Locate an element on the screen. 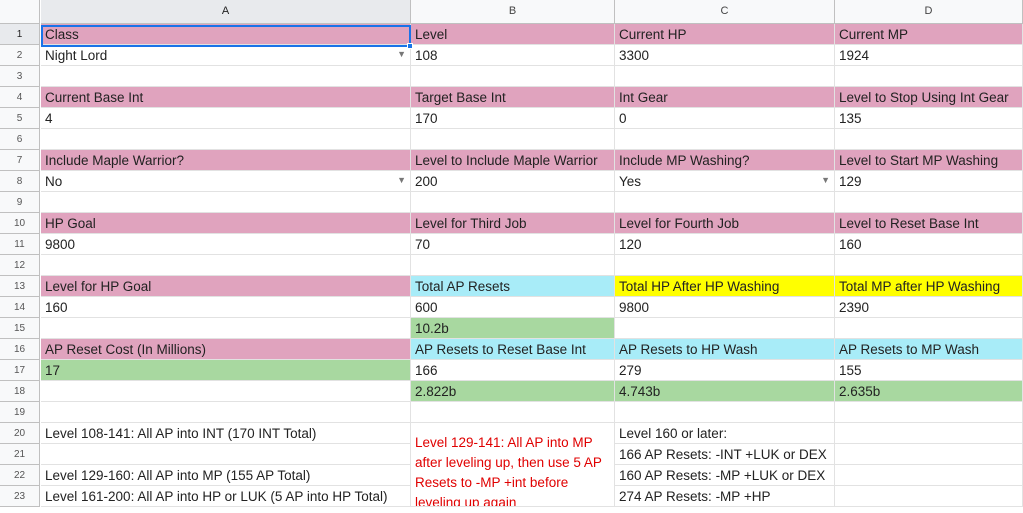 Image resolution: width=1023 pixels, height=513 pixels. cell-b18: 2.822b is located at coordinates (513, 391).